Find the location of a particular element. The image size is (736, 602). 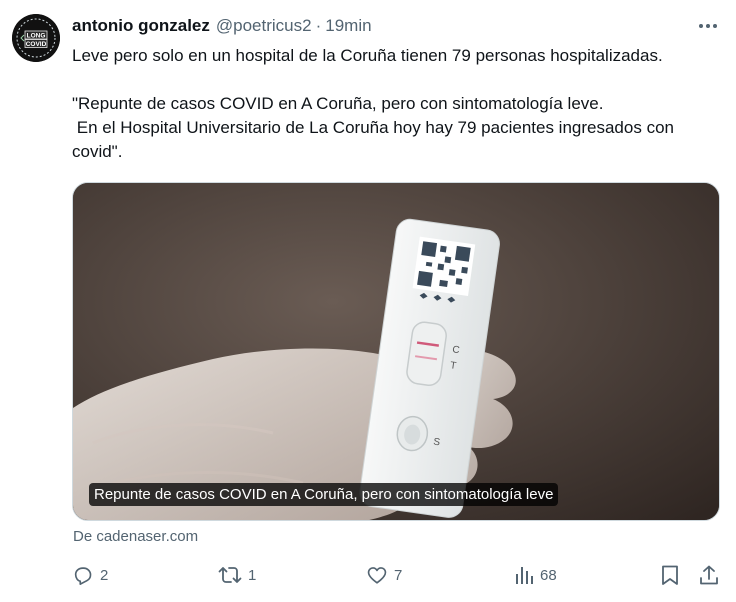

long-covid-logo: LONG COVID is located at coordinates (36, 38).